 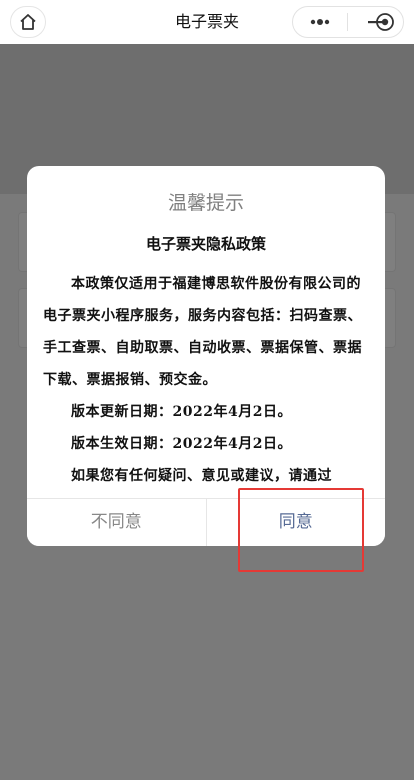 I want to click on policy-paragraph: 如果您有任何疑问、意见或建议，请通过, so click(x=201, y=476).